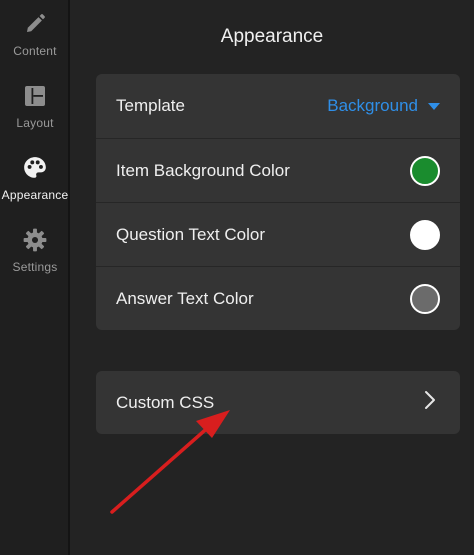  I want to click on custom-css-row: Custom CSS, so click(278, 402).